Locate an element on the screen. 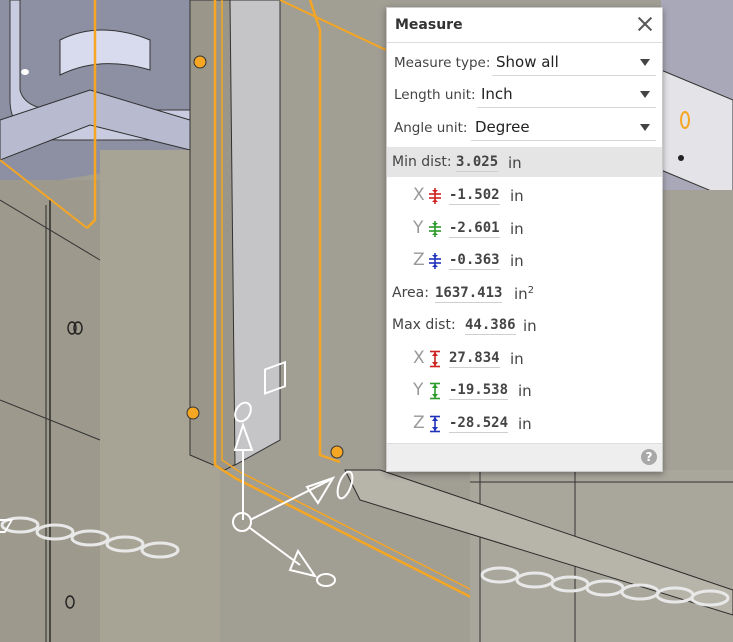 Image resolution: width=733 pixels, height=642 pixels. measure-type-row: Measure type: Show all is located at coordinates (524, 62).